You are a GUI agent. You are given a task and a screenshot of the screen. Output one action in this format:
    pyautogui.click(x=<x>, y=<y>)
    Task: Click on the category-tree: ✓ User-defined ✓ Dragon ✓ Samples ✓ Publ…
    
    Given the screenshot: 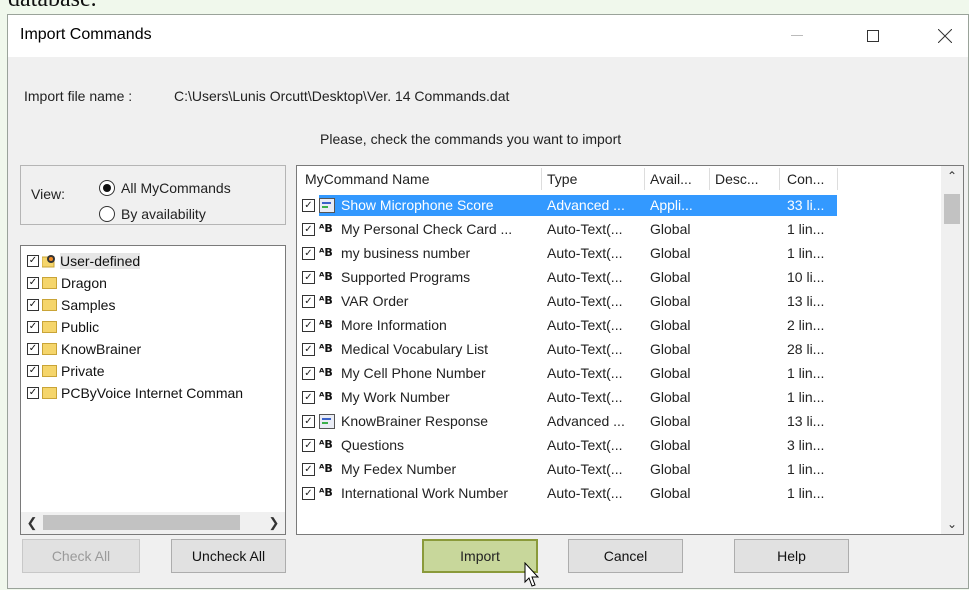 What is the action you would take?
    pyautogui.click(x=153, y=390)
    